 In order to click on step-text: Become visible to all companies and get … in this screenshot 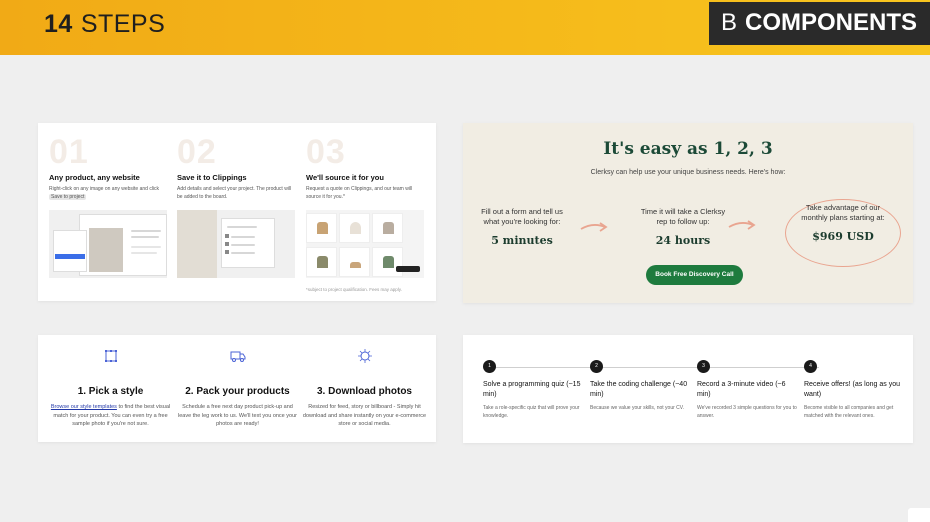, I will do `click(849, 412)`.